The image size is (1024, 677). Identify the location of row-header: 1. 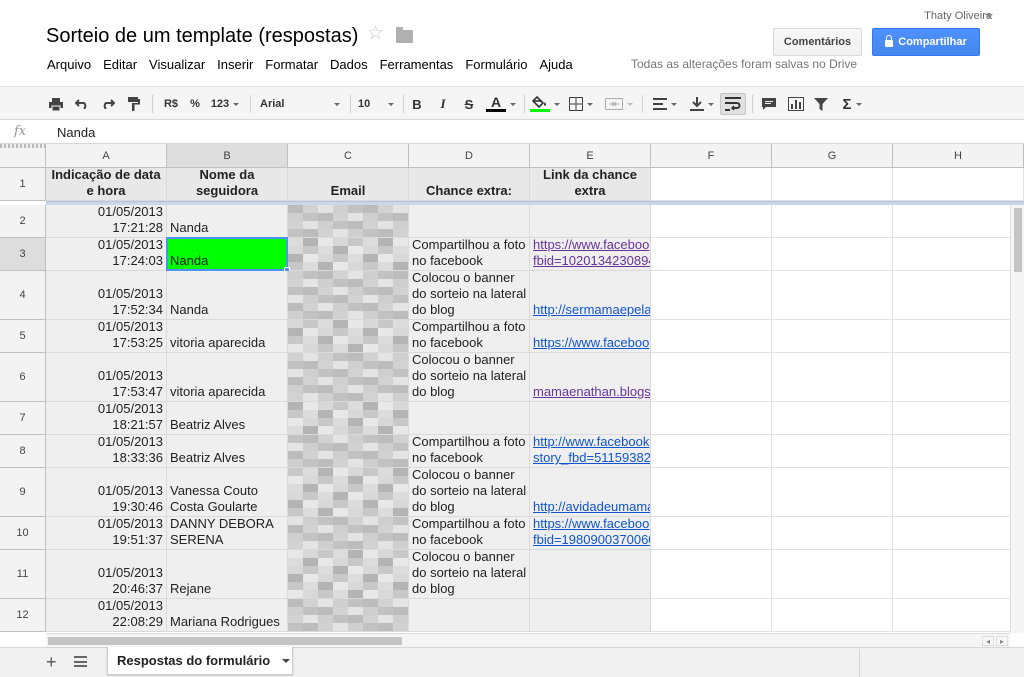
(23, 184).